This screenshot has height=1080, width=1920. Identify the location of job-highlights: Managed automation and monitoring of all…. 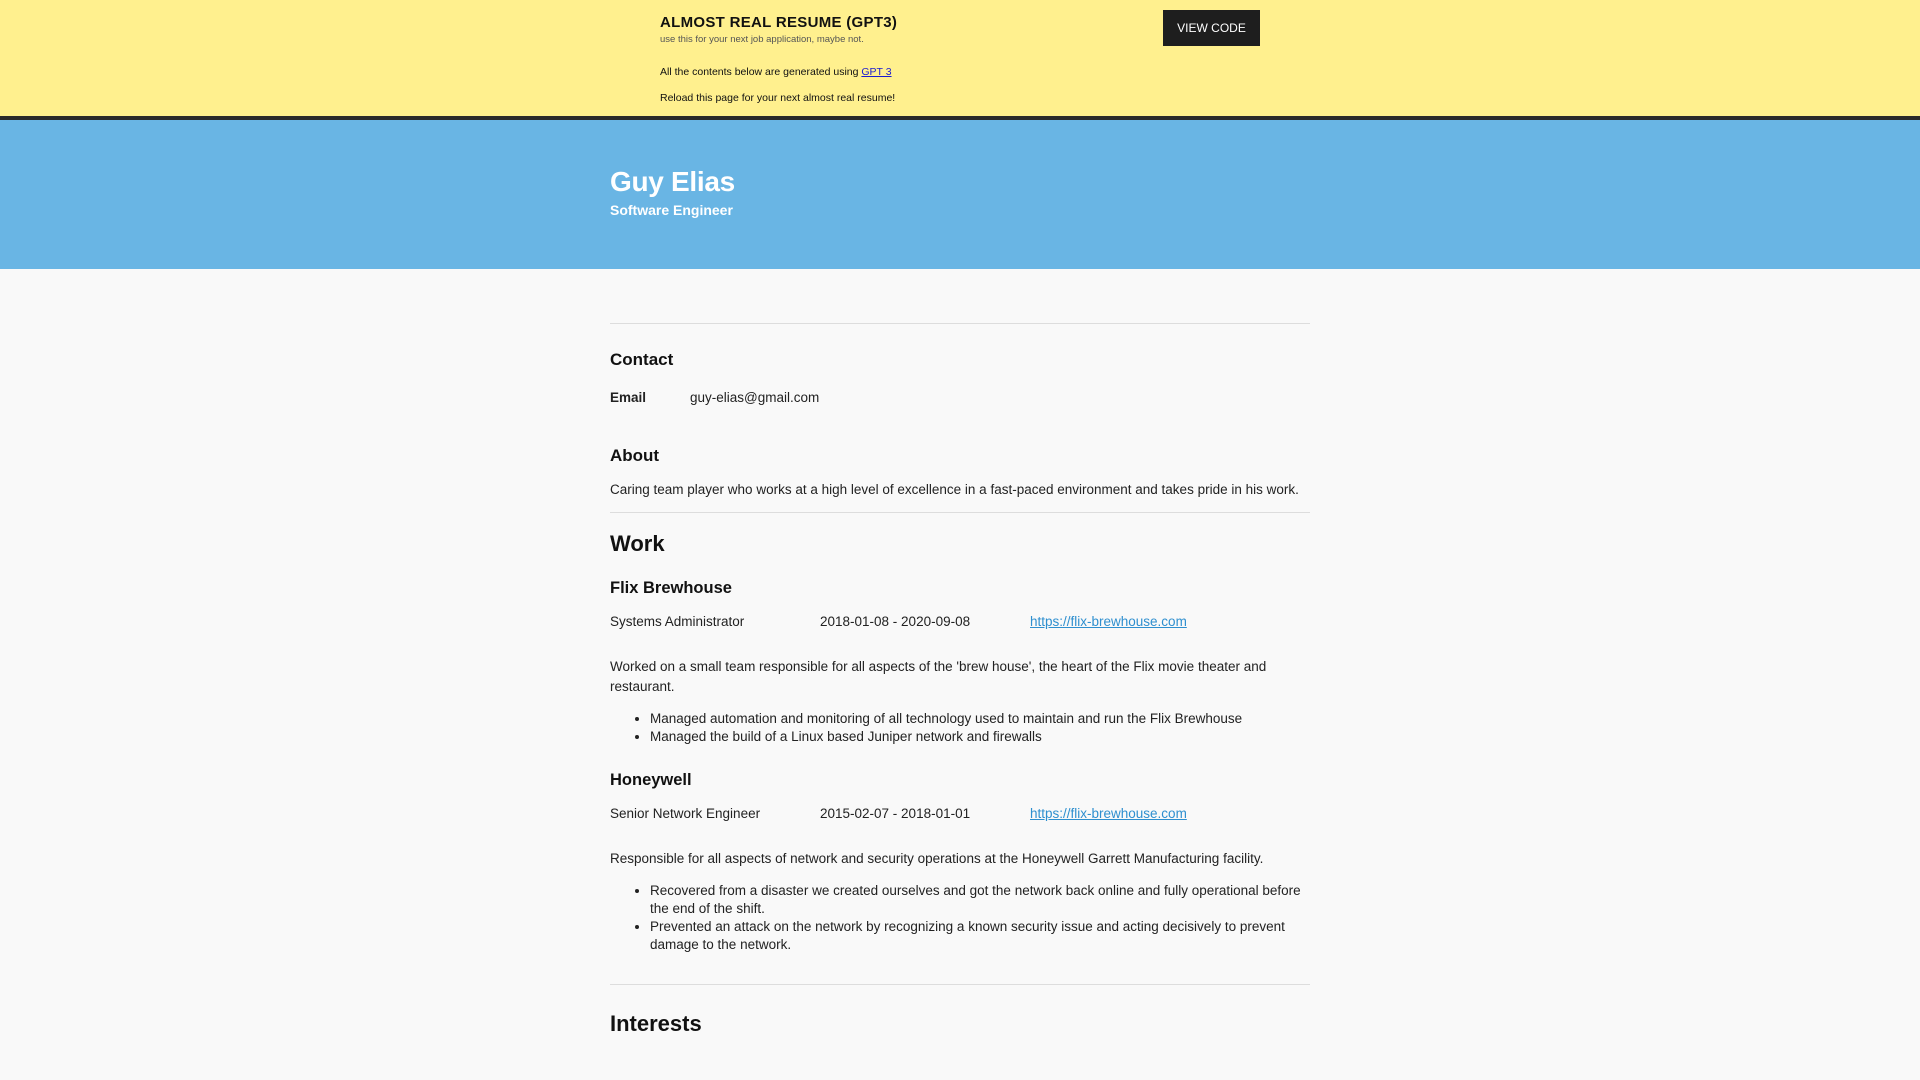
(980, 728).